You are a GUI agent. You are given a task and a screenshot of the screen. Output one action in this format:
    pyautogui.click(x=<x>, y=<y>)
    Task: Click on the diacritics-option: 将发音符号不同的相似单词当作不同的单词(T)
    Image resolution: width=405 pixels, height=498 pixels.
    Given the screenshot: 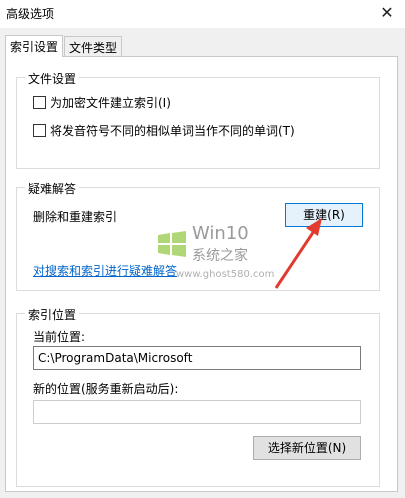 What is the action you would take?
    pyautogui.click(x=164, y=130)
    